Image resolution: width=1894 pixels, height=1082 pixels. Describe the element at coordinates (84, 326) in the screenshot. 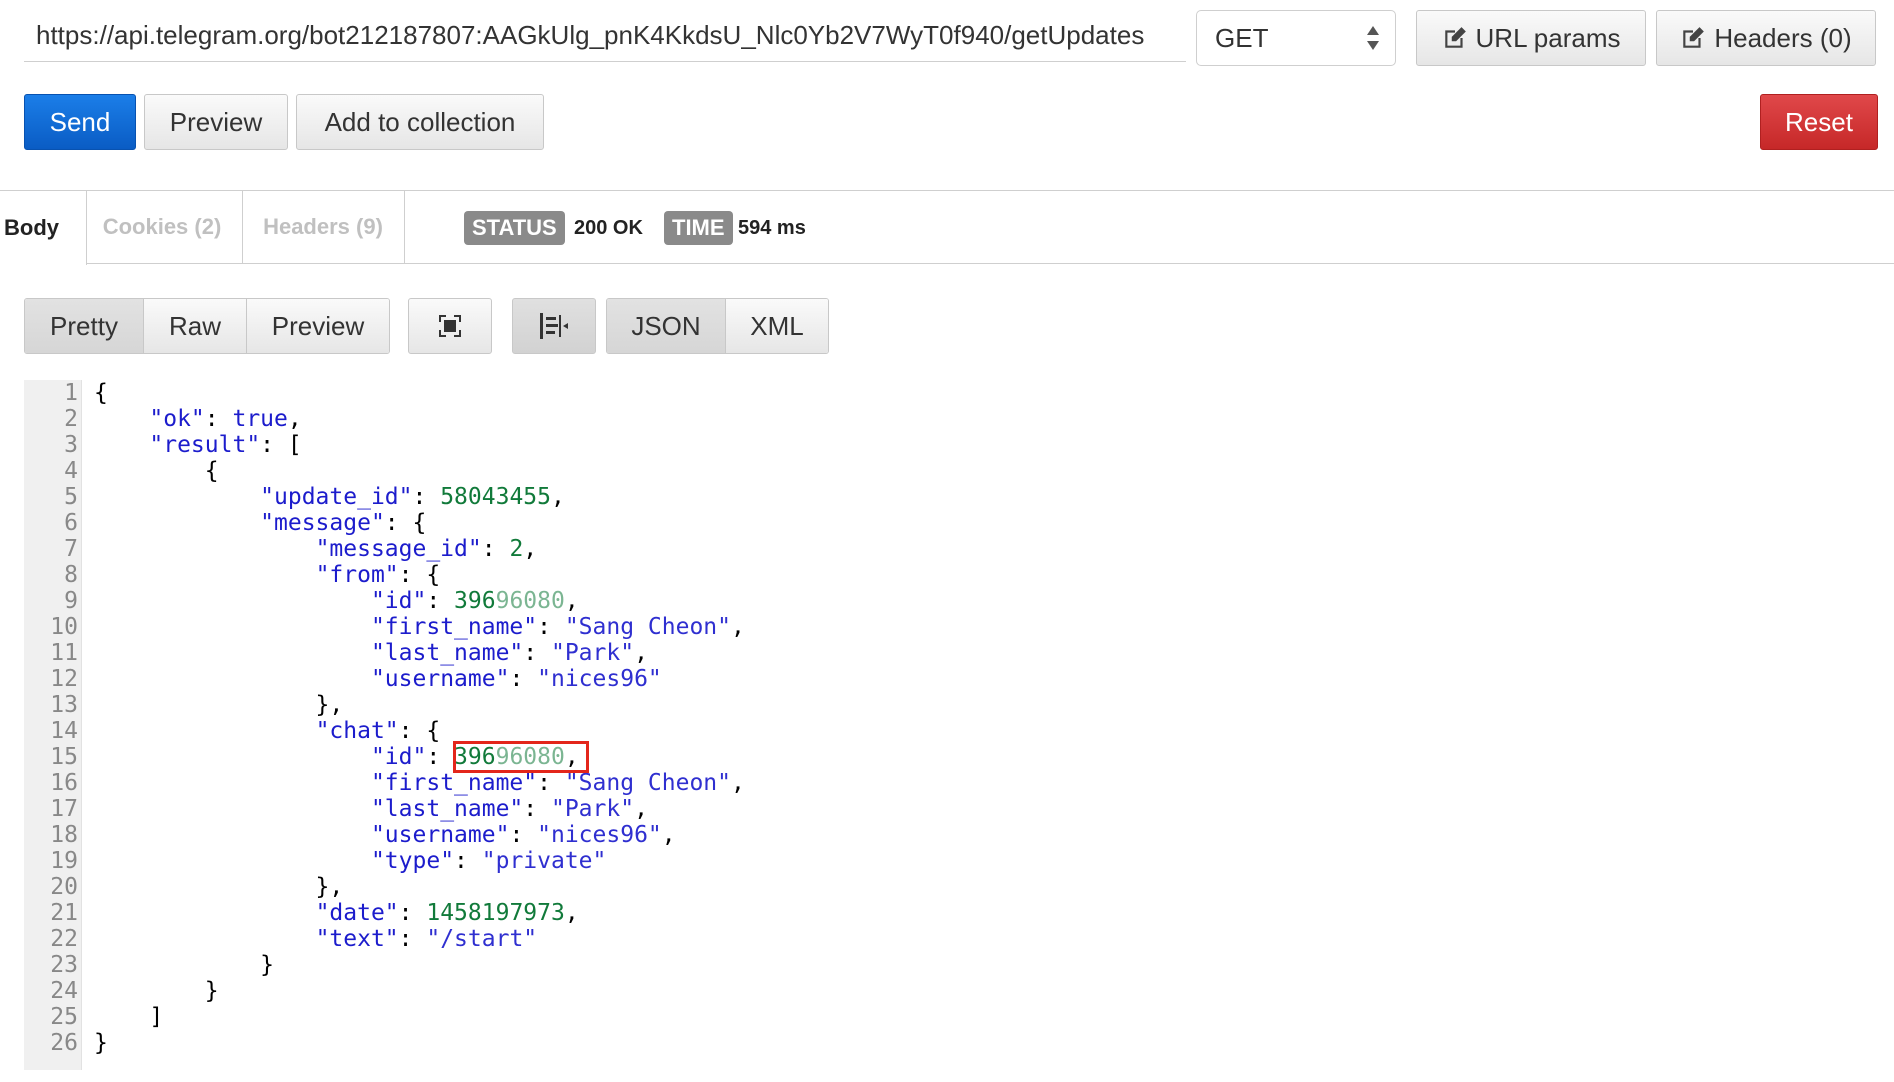

I see `view-pretty-button: Pretty` at that location.